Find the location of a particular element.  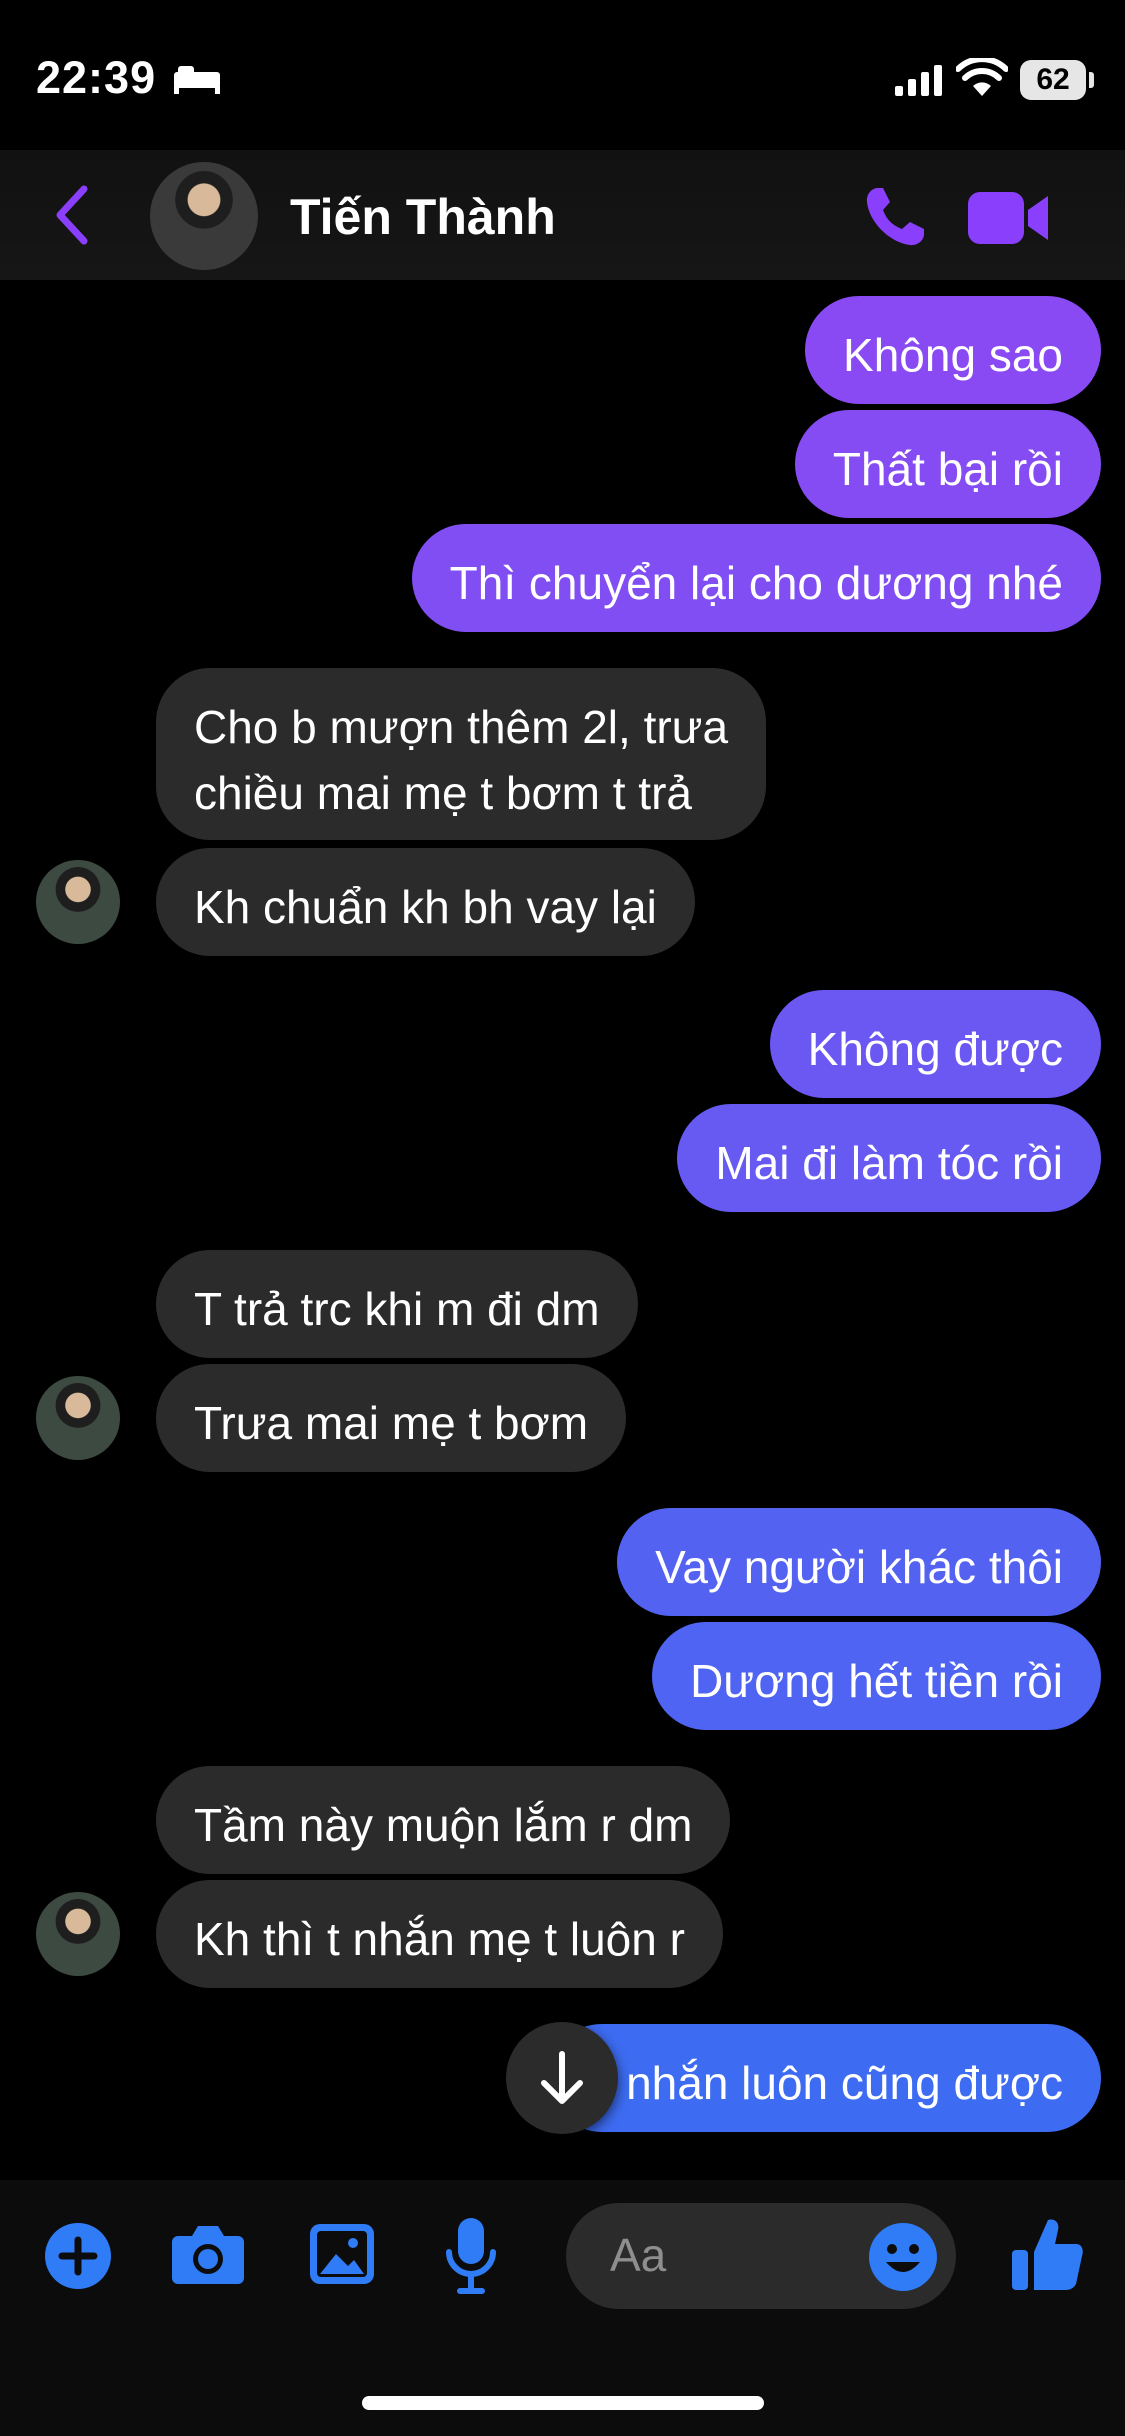

scroll-to-bottom-button is located at coordinates (562, 2078).